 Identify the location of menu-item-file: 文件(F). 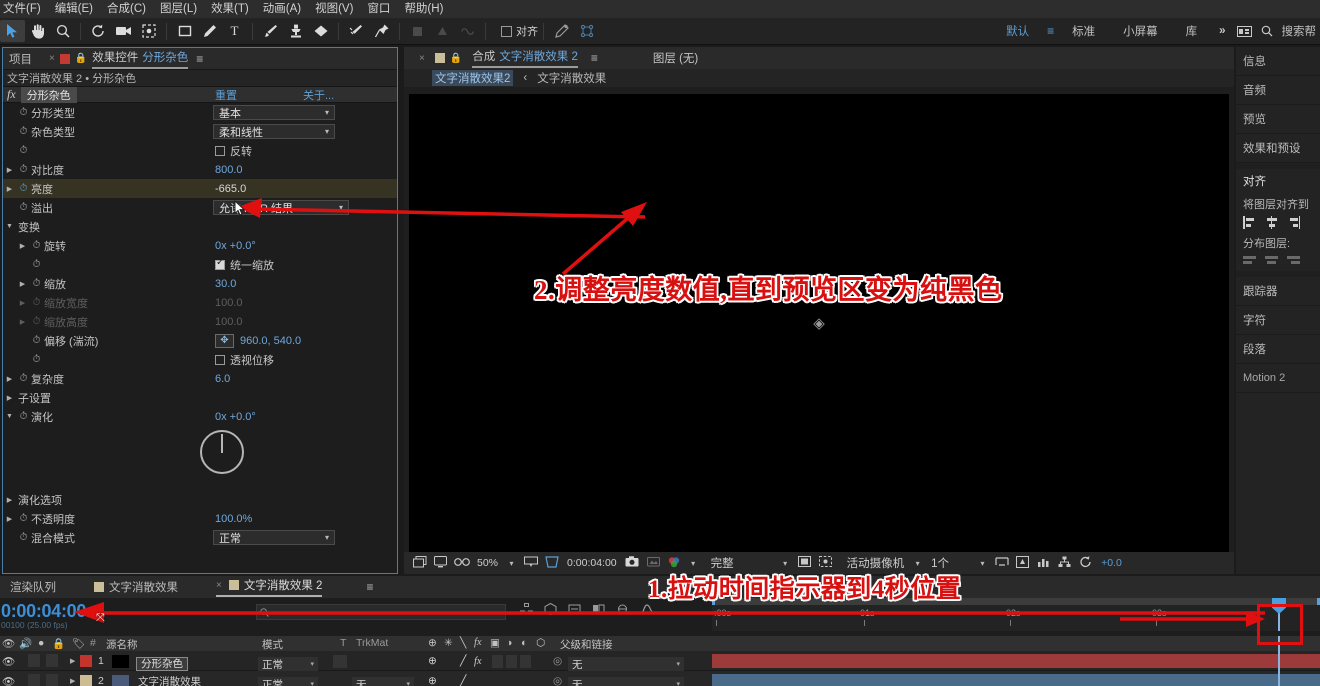
(24, 9).